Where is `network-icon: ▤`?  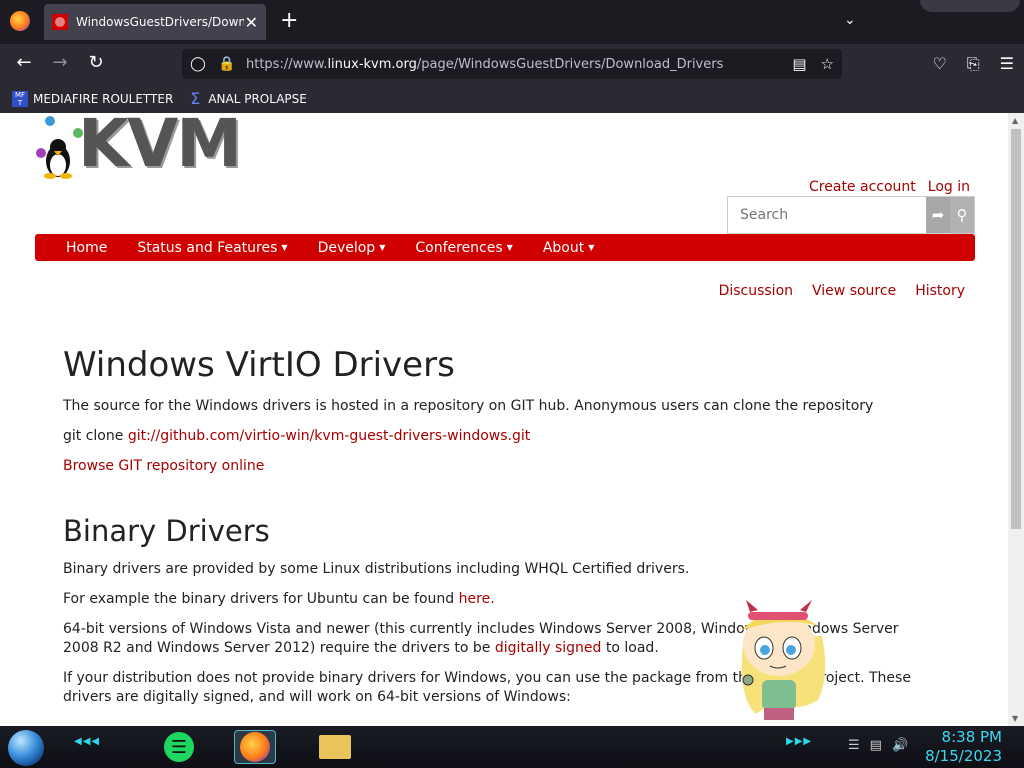 network-icon: ▤ is located at coordinates (876, 745).